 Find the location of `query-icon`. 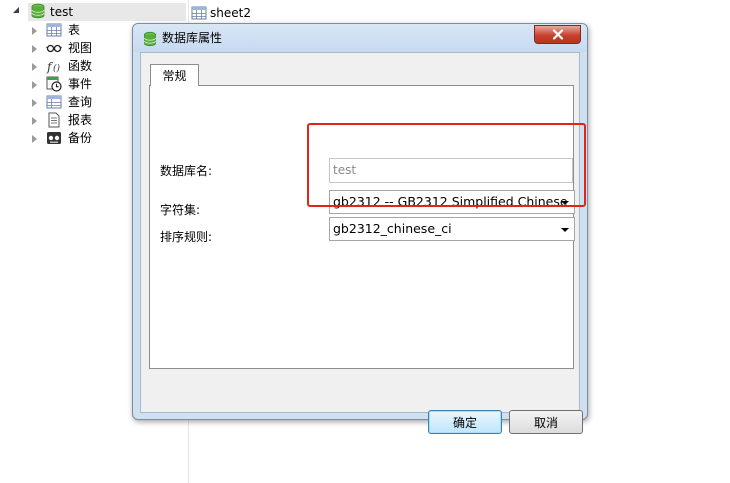

query-icon is located at coordinates (54, 102).